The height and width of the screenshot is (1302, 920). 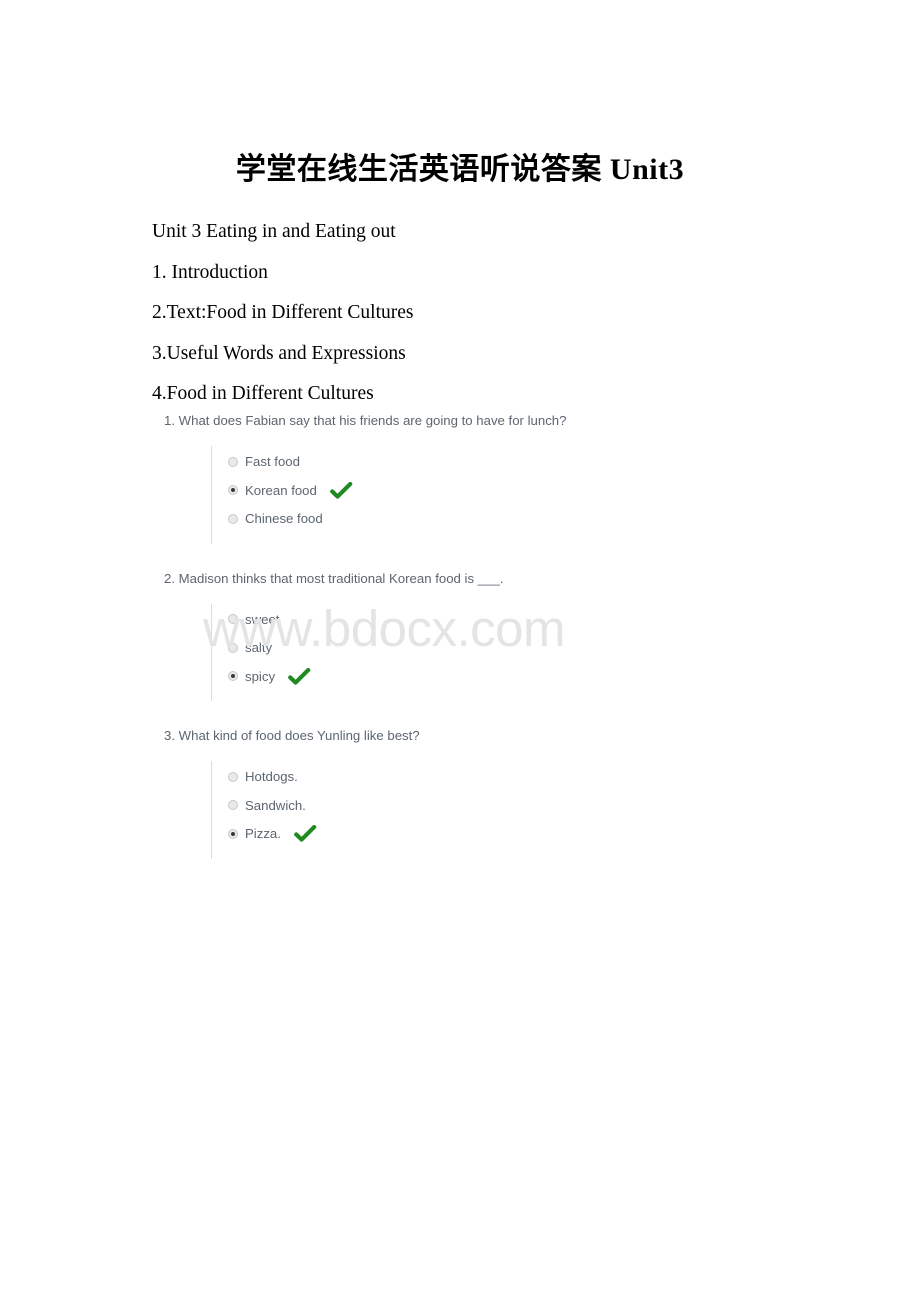 What do you see at coordinates (210, 272) in the screenshot?
I see `body-line: 1. Introduction` at bounding box center [210, 272].